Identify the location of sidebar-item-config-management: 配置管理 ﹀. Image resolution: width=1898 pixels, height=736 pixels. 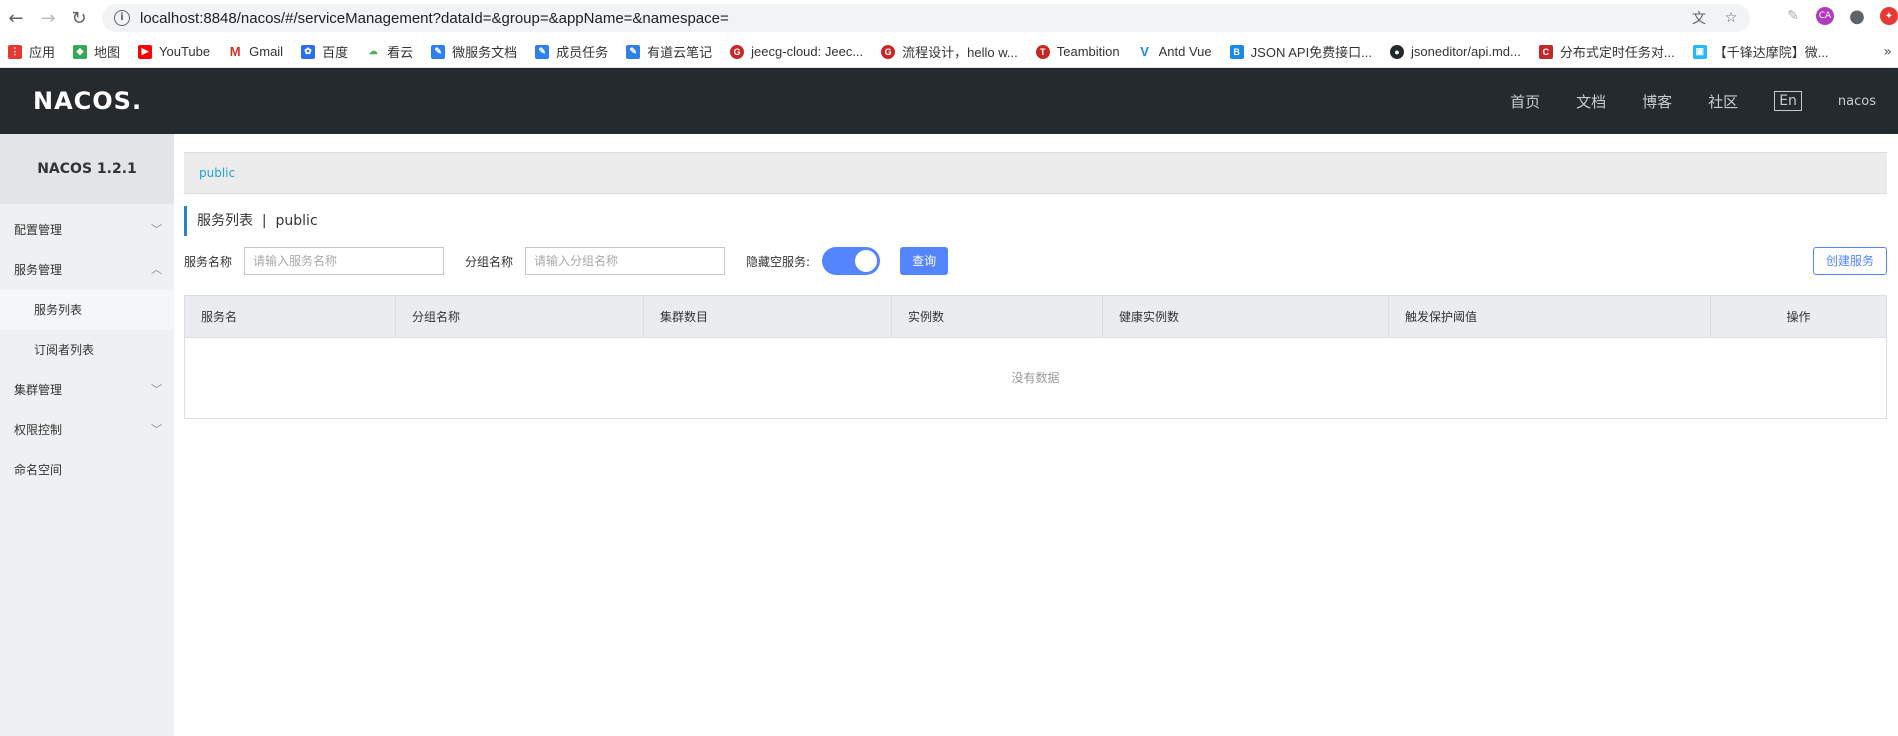
(87, 230).